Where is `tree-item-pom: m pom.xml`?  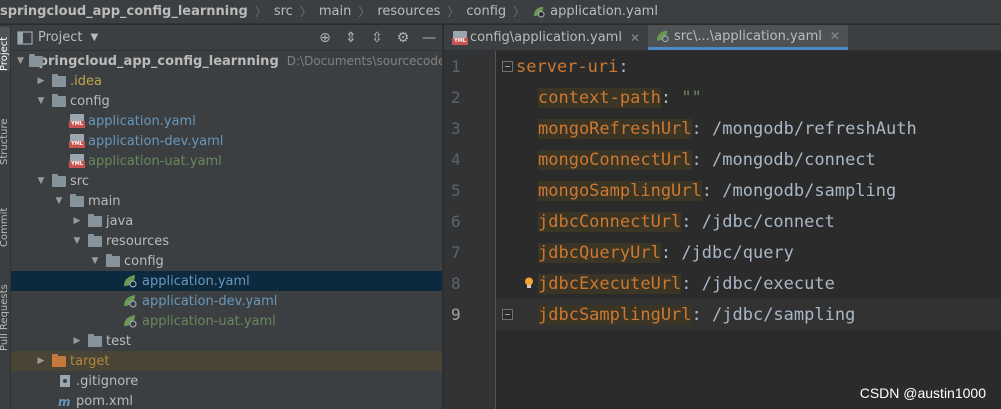
tree-item-pom: m pom.xml is located at coordinates (226, 400).